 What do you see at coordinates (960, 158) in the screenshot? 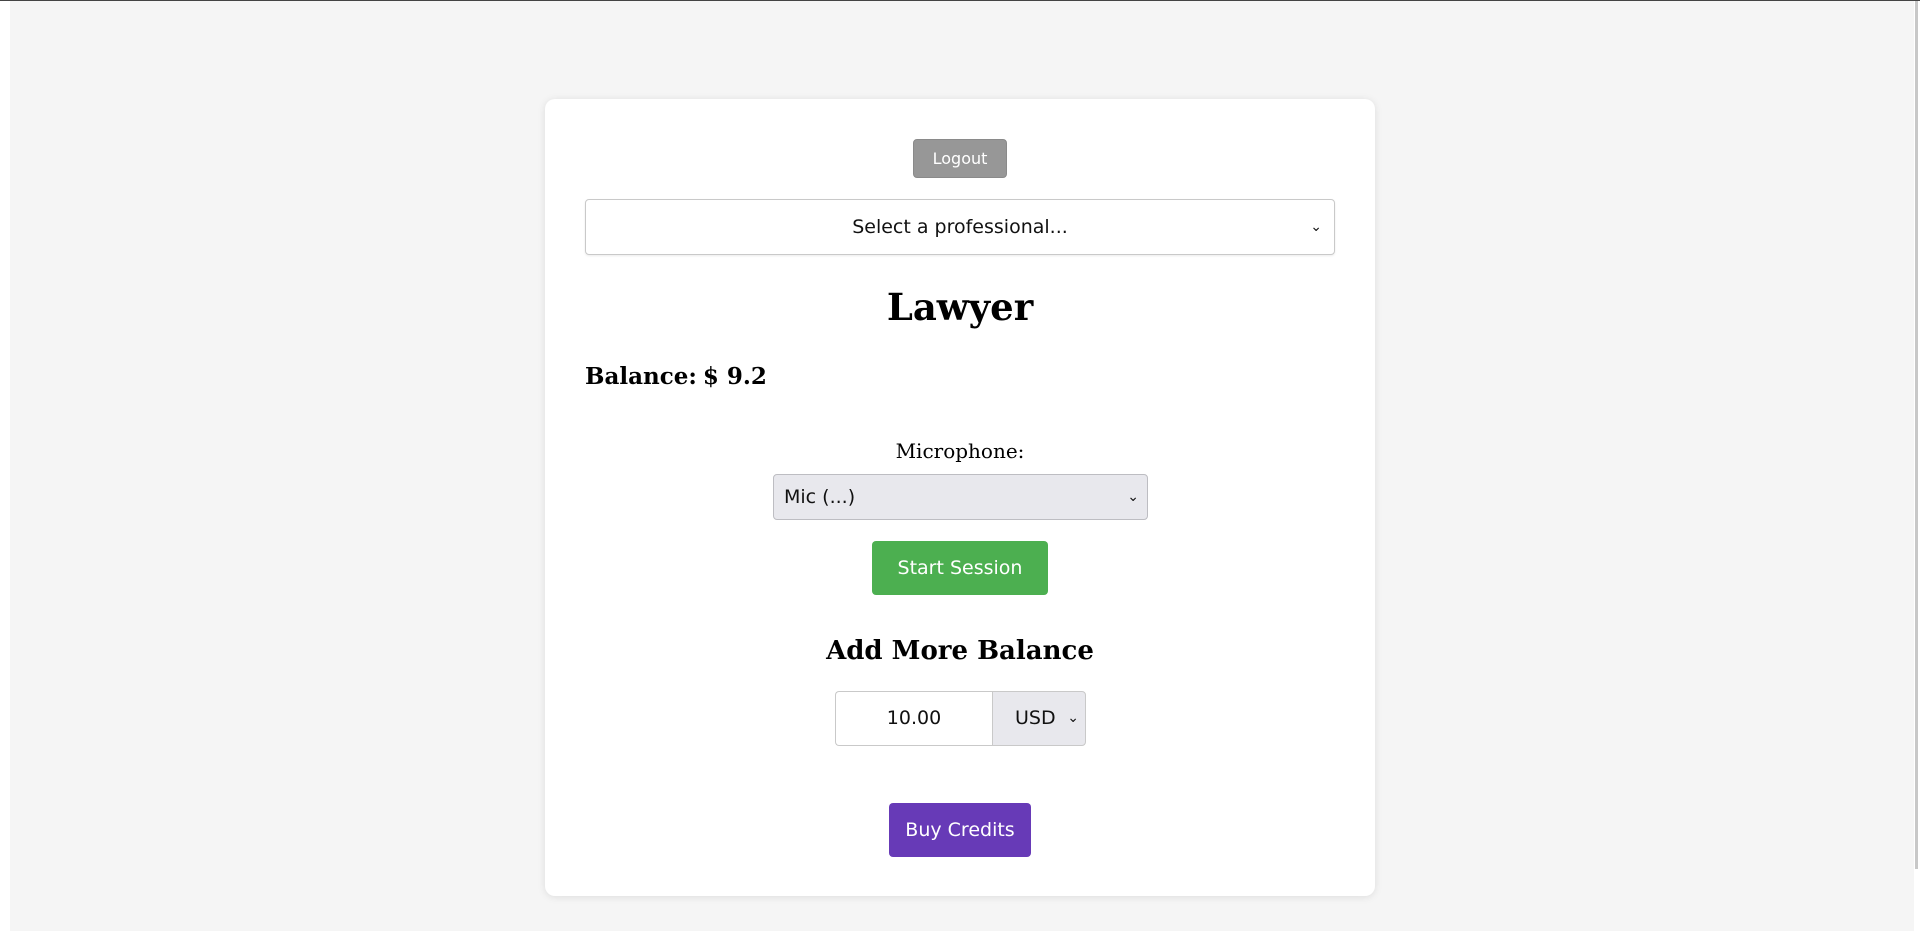
I see `logout-button: Logout` at bounding box center [960, 158].